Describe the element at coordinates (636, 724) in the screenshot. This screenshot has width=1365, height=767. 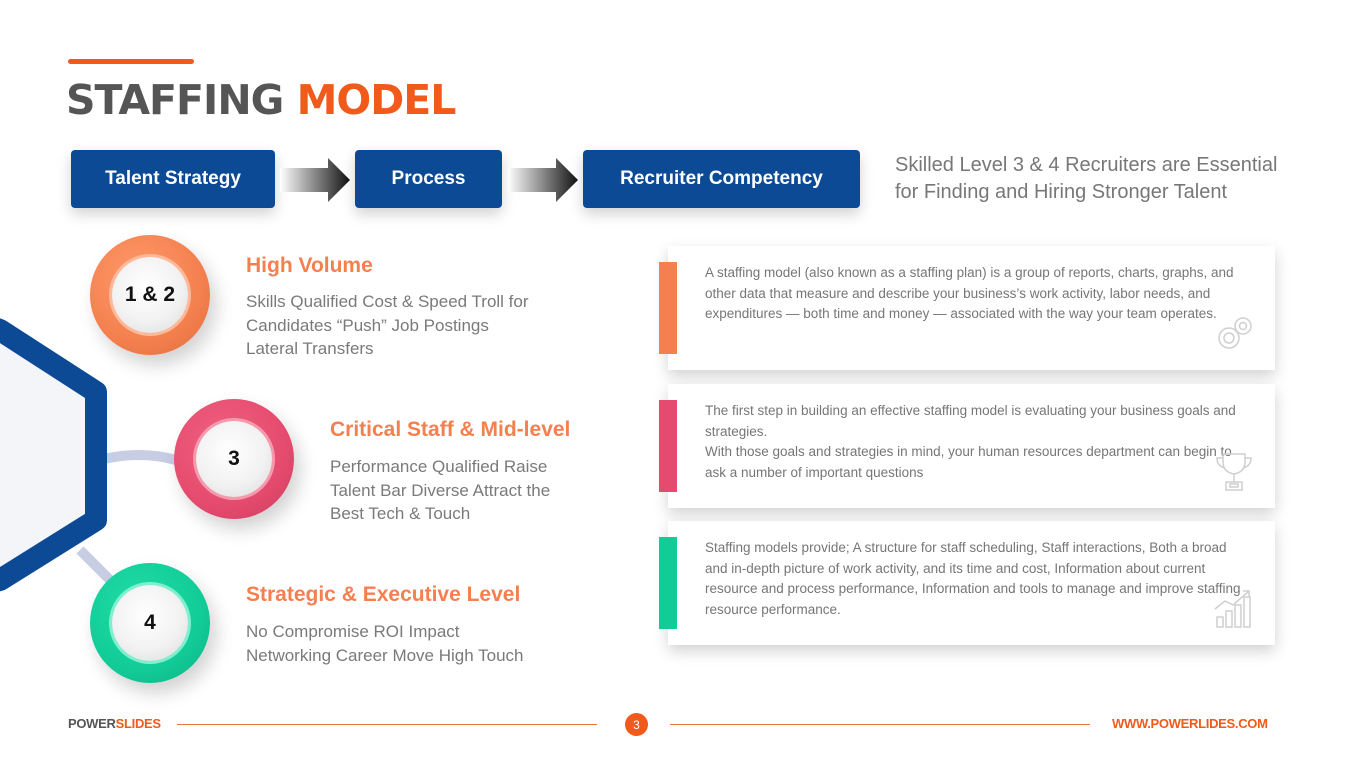
I see `page-number: 3` at that location.